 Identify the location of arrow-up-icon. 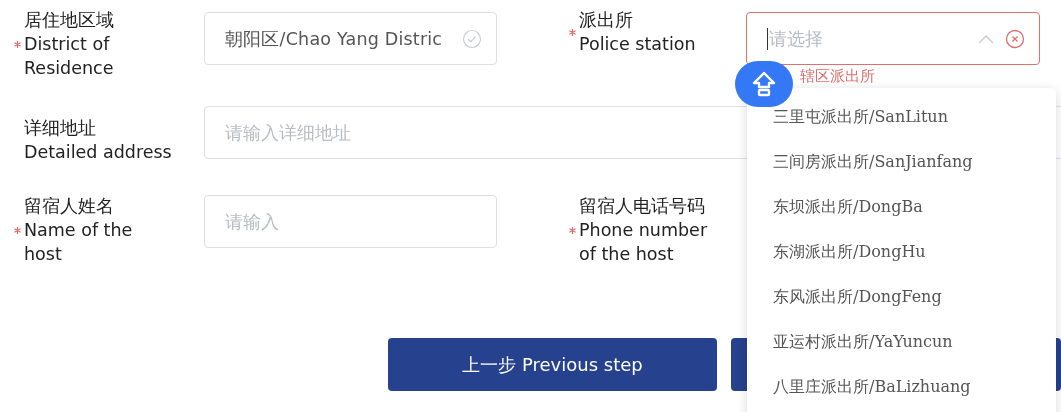
(764, 84).